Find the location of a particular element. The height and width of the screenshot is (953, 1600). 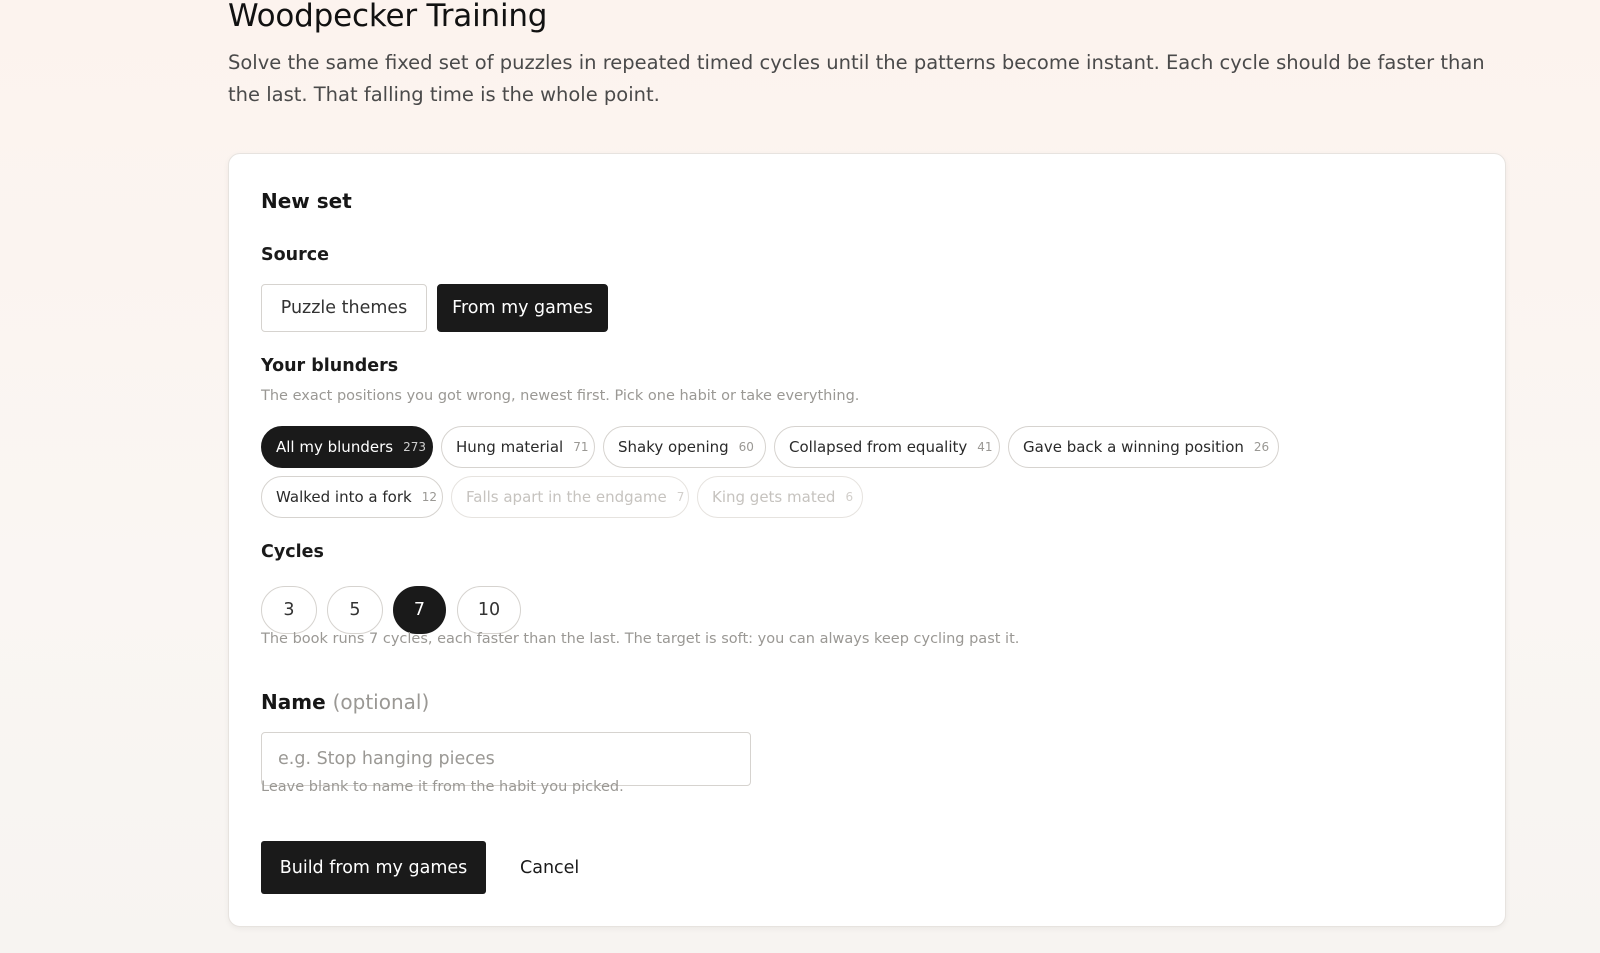

source-from-my-games-button: From my games is located at coordinates (522, 308).